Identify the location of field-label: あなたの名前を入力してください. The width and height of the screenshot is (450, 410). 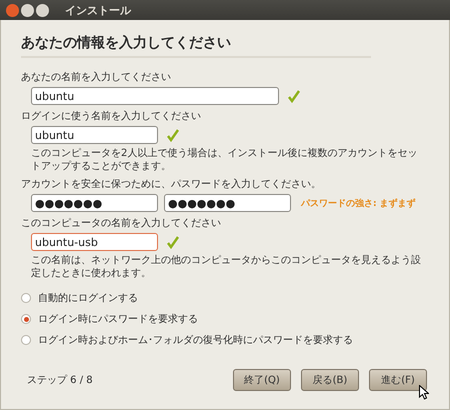
(96, 77).